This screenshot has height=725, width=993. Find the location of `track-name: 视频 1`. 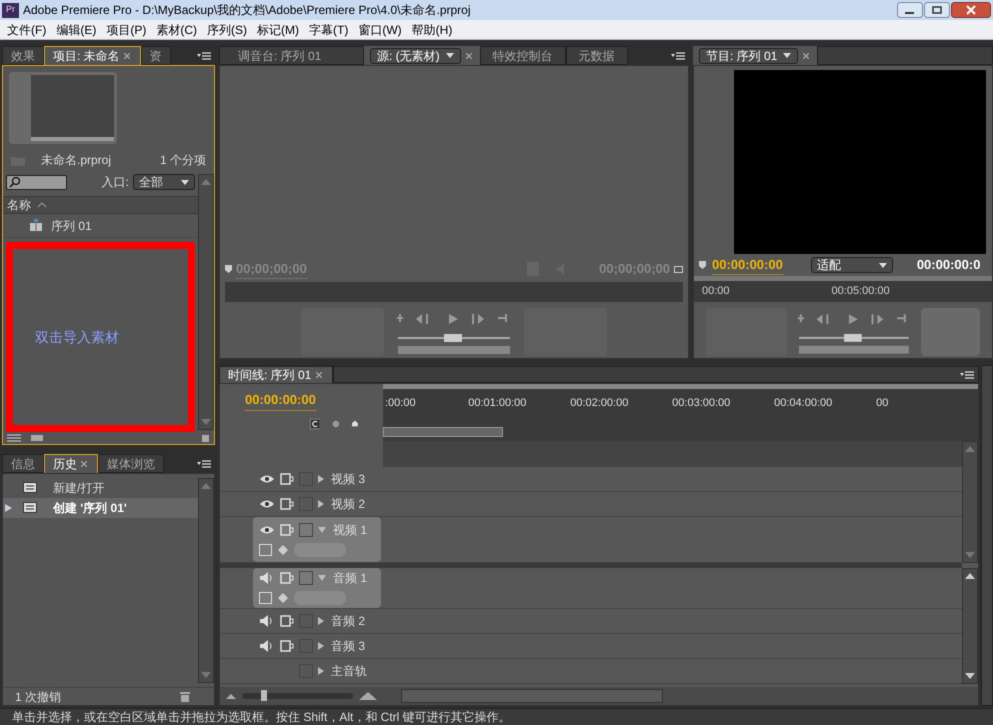

track-name: 视频 1 is located at coordinates (350, 530).